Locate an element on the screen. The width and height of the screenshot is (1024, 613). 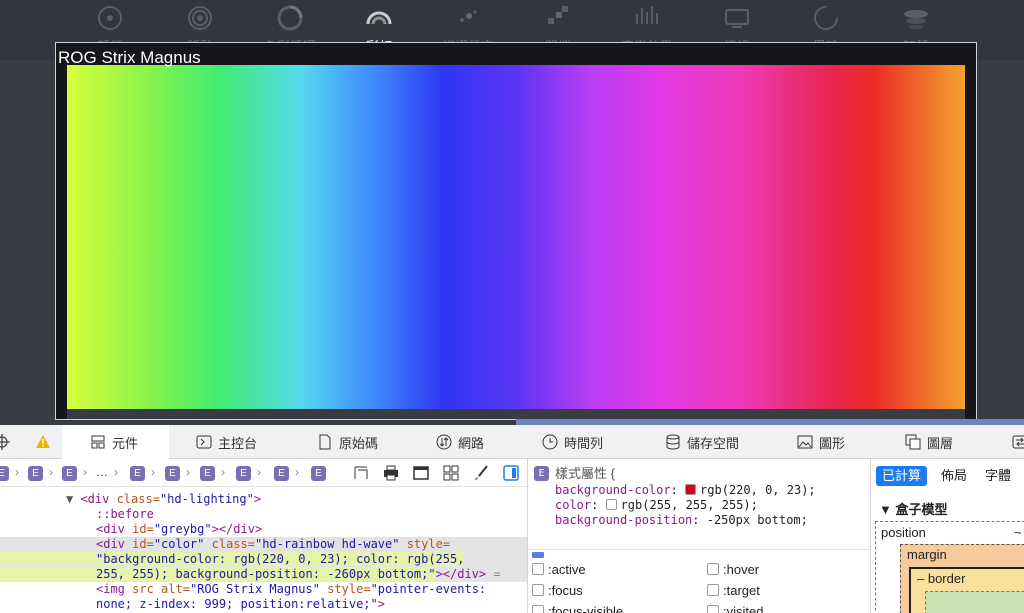
database-icon is located at coordinates (673, 442).